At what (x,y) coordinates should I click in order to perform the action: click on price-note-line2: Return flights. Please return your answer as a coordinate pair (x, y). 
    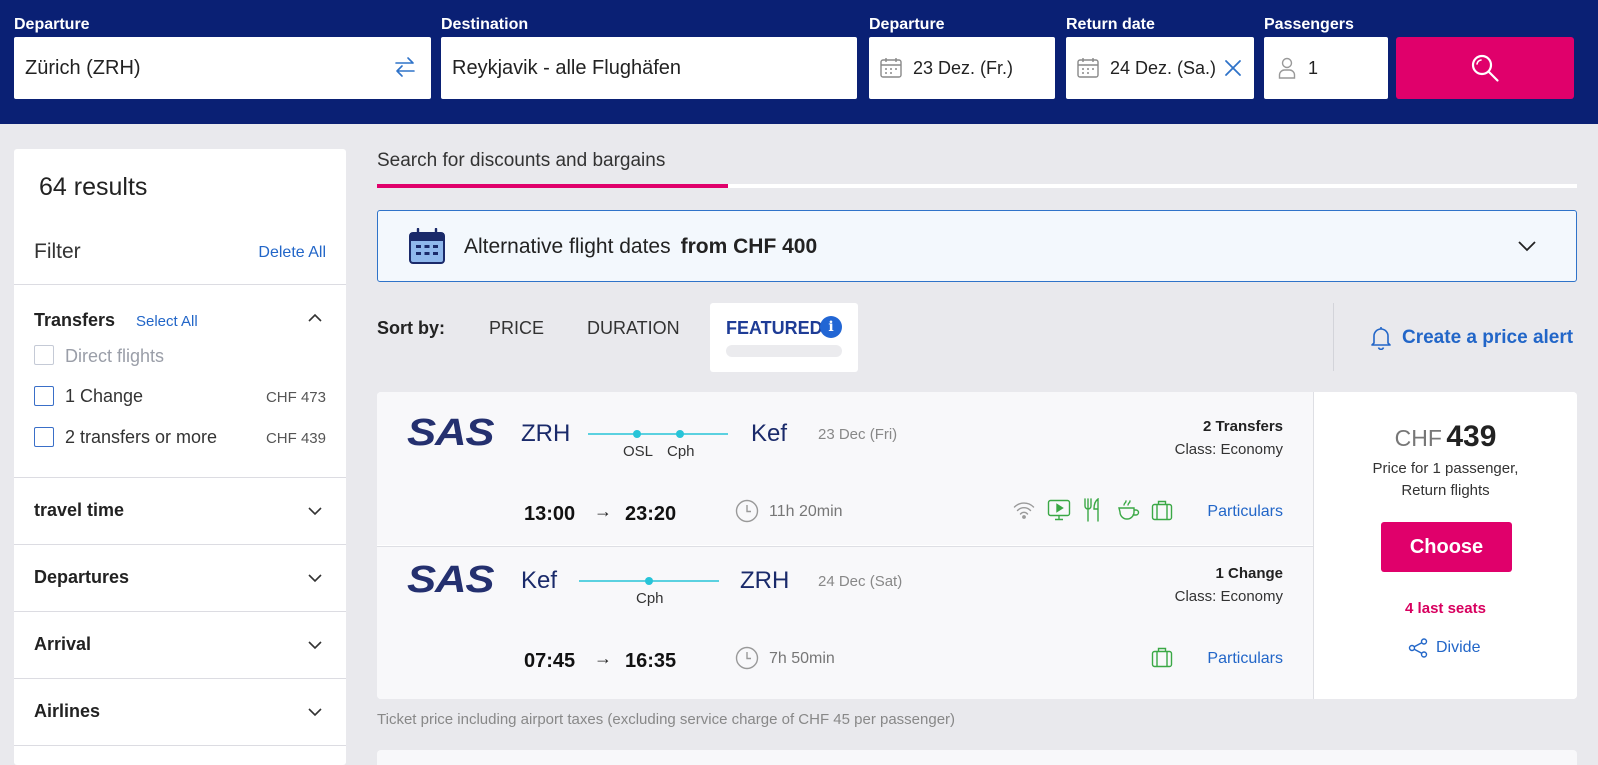
    Looking at the image, I should click on (1445, 490).